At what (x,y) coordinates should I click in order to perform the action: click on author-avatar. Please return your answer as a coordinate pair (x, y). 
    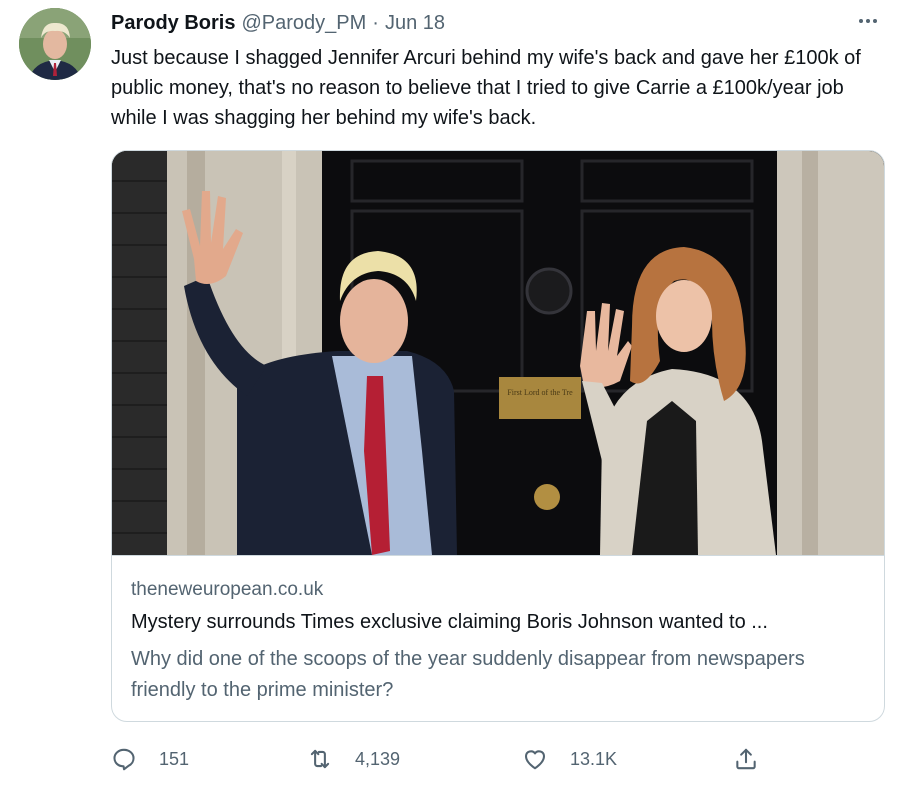
    Looking at the image, I should click on (55, 44).